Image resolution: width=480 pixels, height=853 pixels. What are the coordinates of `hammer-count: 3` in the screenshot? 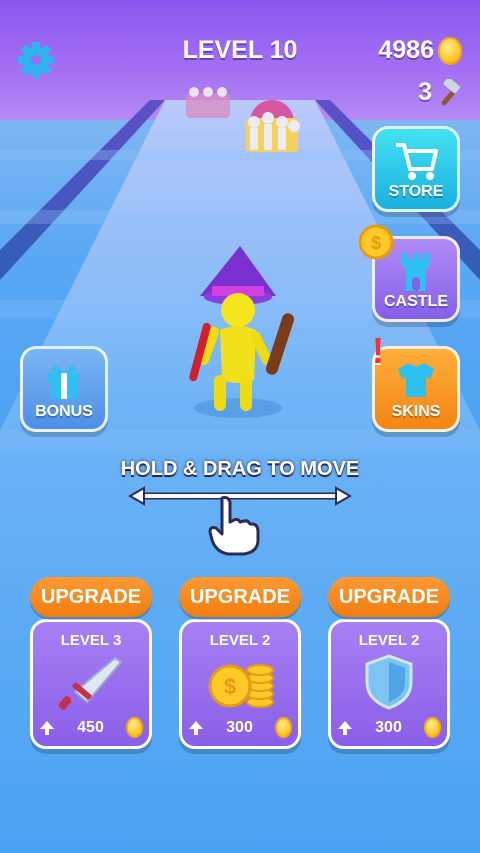 It's located at (425, 92).